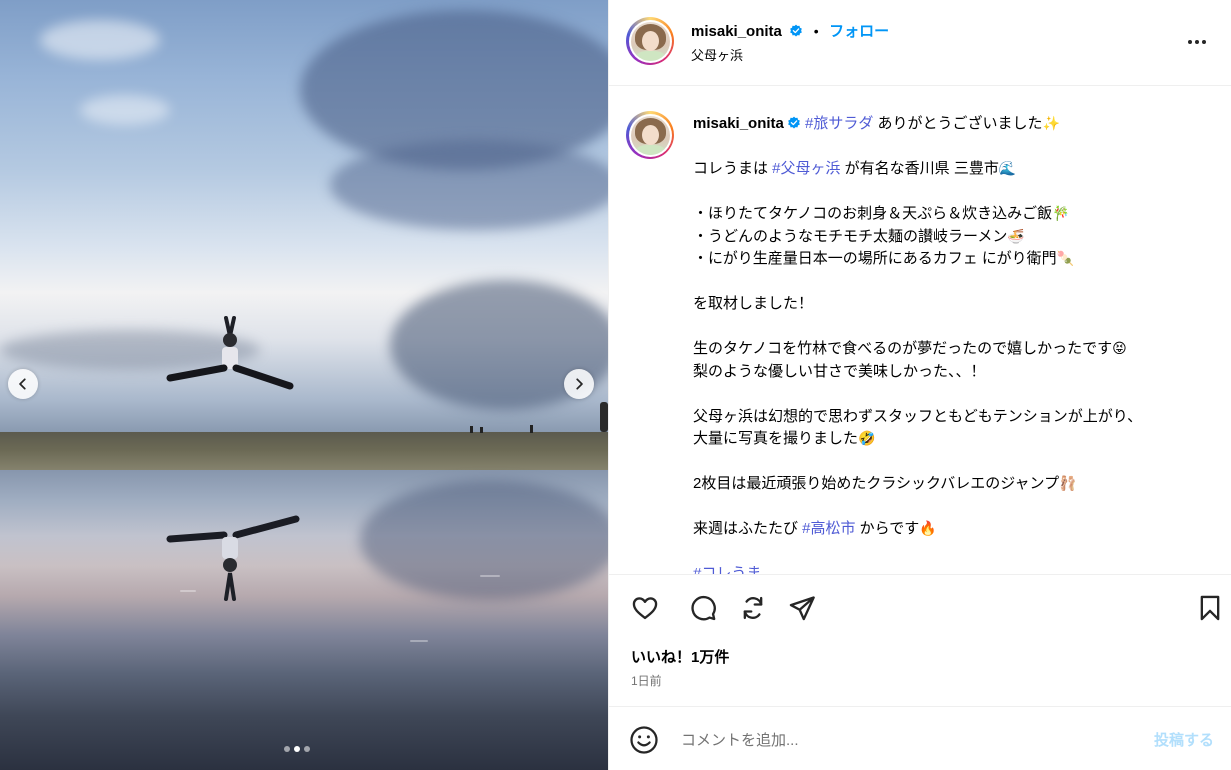  What do you see at coordinates (928, 529) in the screenshot?
I see `fire-emoji: 🔥` at bounding box center [928, 529].